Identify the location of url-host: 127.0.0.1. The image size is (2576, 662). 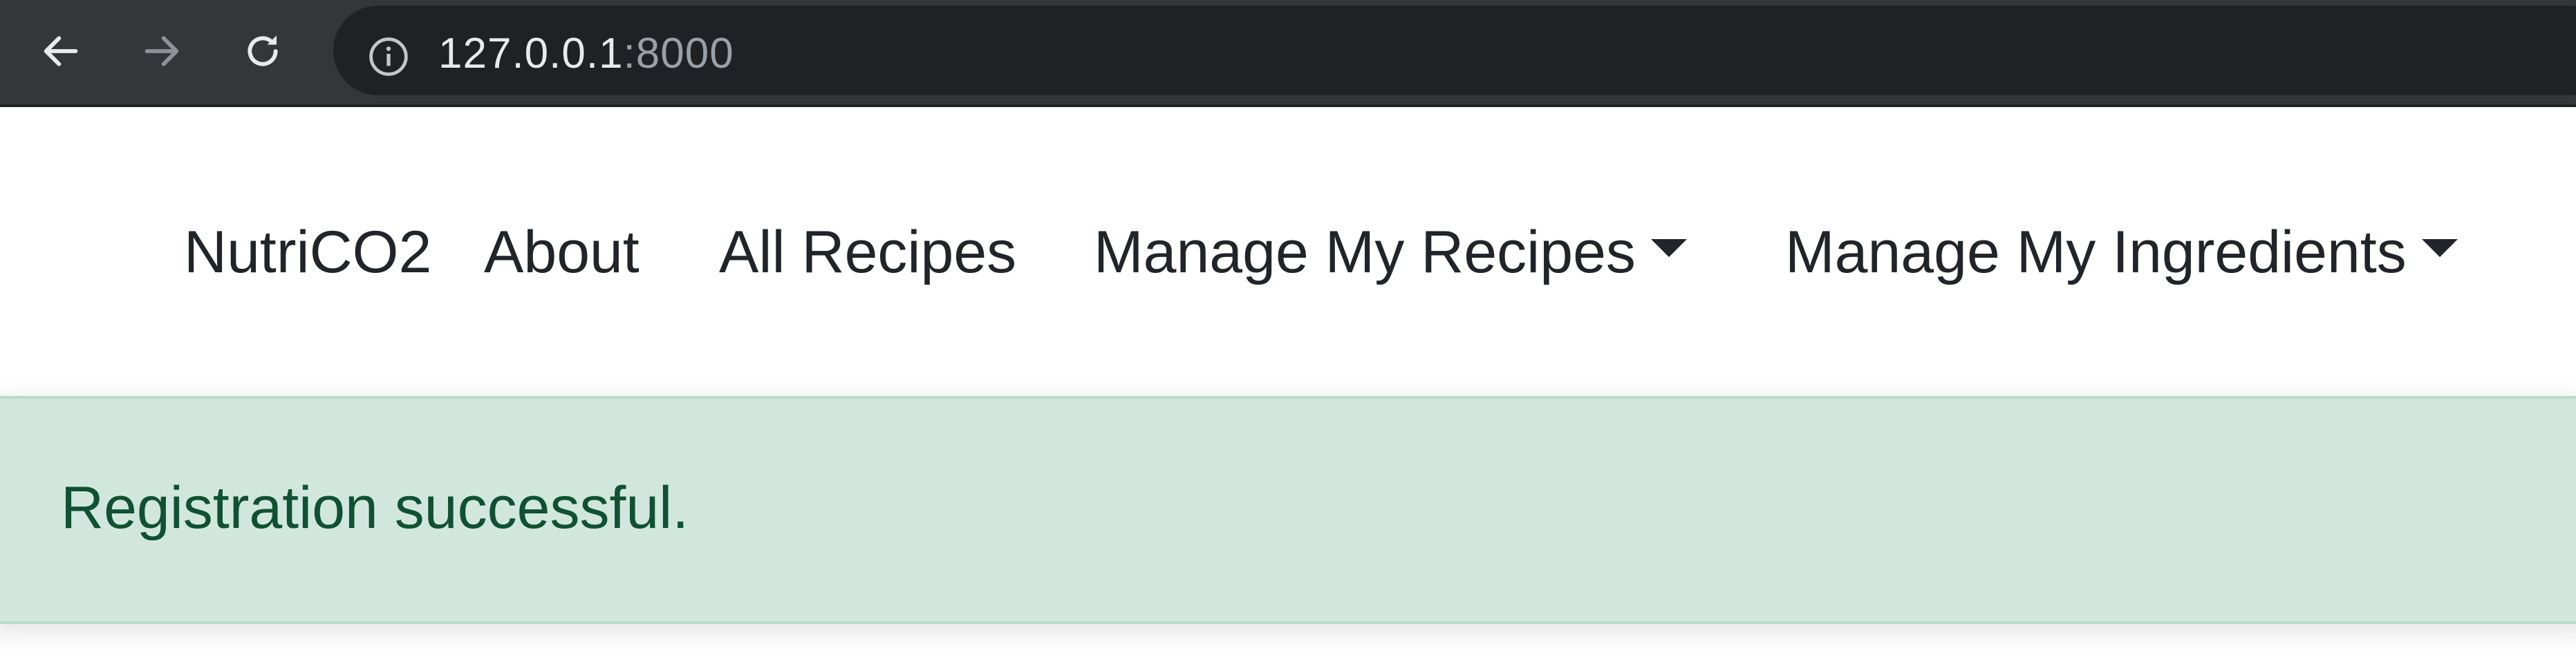
(531, 53).